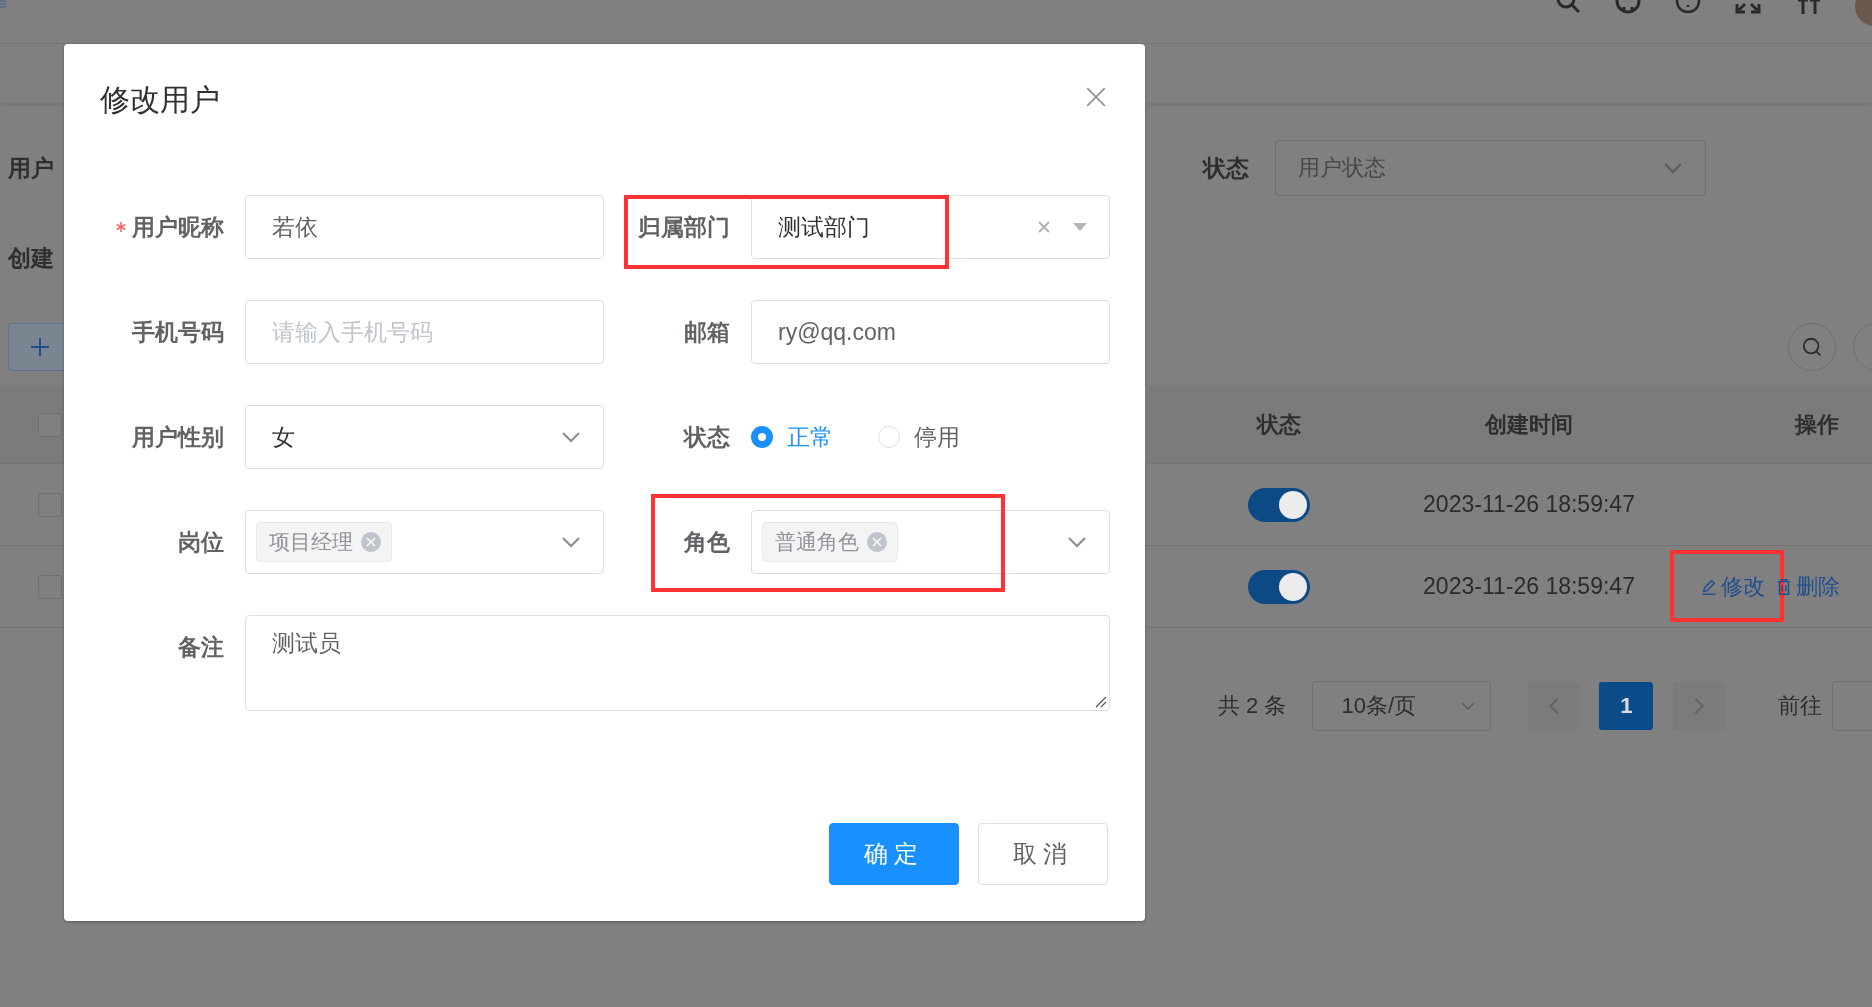 This screenshot has height=1007, width=1872. What do you see at coordinates (1278, 424) in the screenshot?
I see `column-header: 状态` at bounding box center [1278, 424].